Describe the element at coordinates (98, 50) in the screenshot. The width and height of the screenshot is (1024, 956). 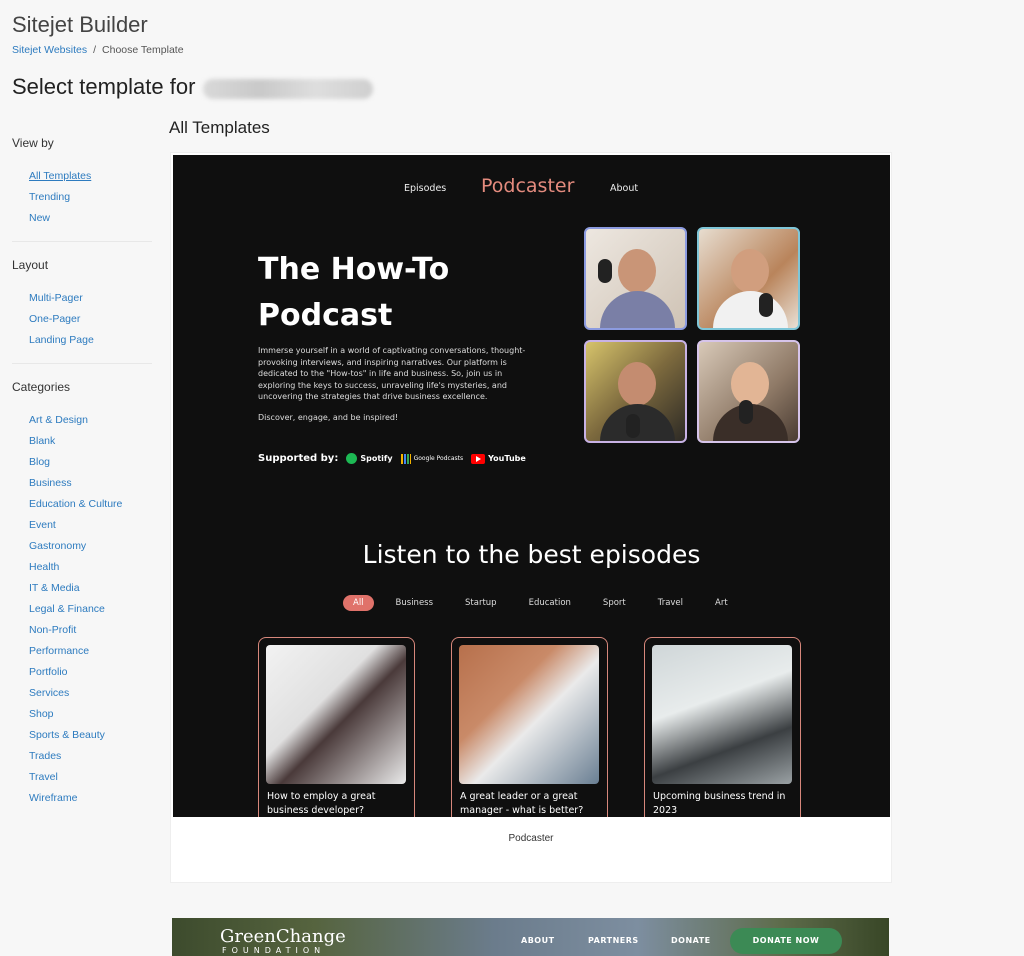
I see `breadcrumb: Sitejet Websites / Choose Template` at that location.